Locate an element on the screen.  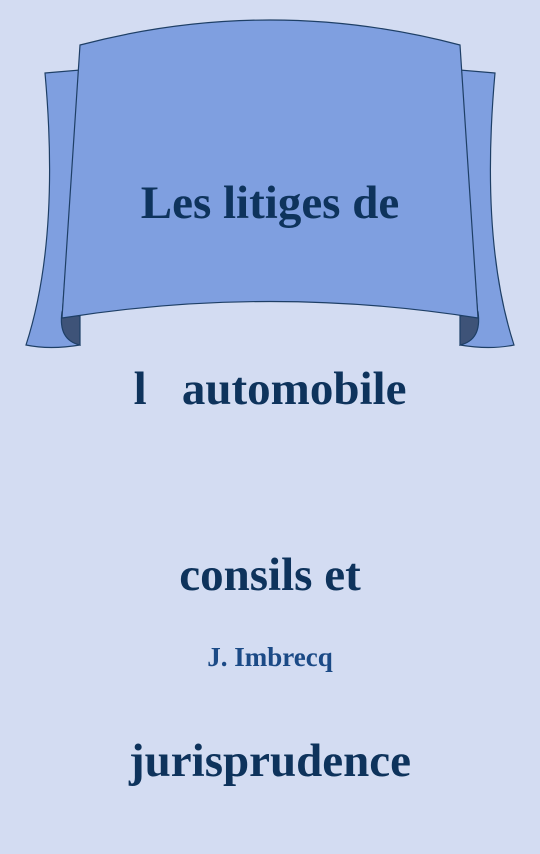
title-line-4: jurisprudence is located at coordinates (270, 761).